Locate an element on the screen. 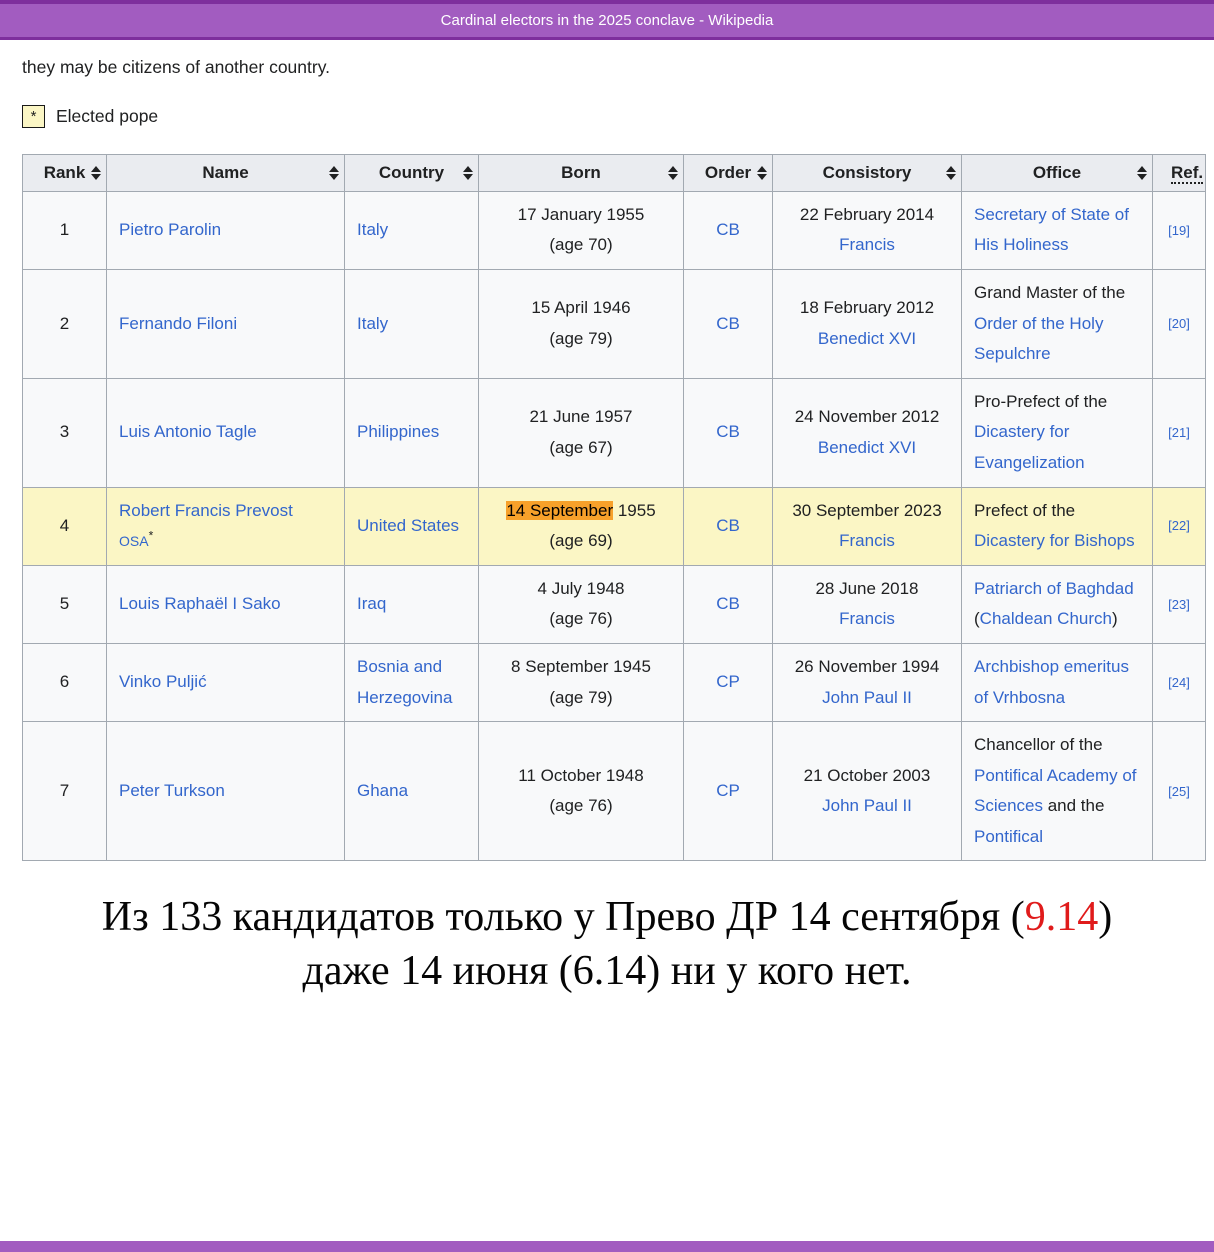  cell-name: Fernando Filoni is located at coordinates (225, 323).